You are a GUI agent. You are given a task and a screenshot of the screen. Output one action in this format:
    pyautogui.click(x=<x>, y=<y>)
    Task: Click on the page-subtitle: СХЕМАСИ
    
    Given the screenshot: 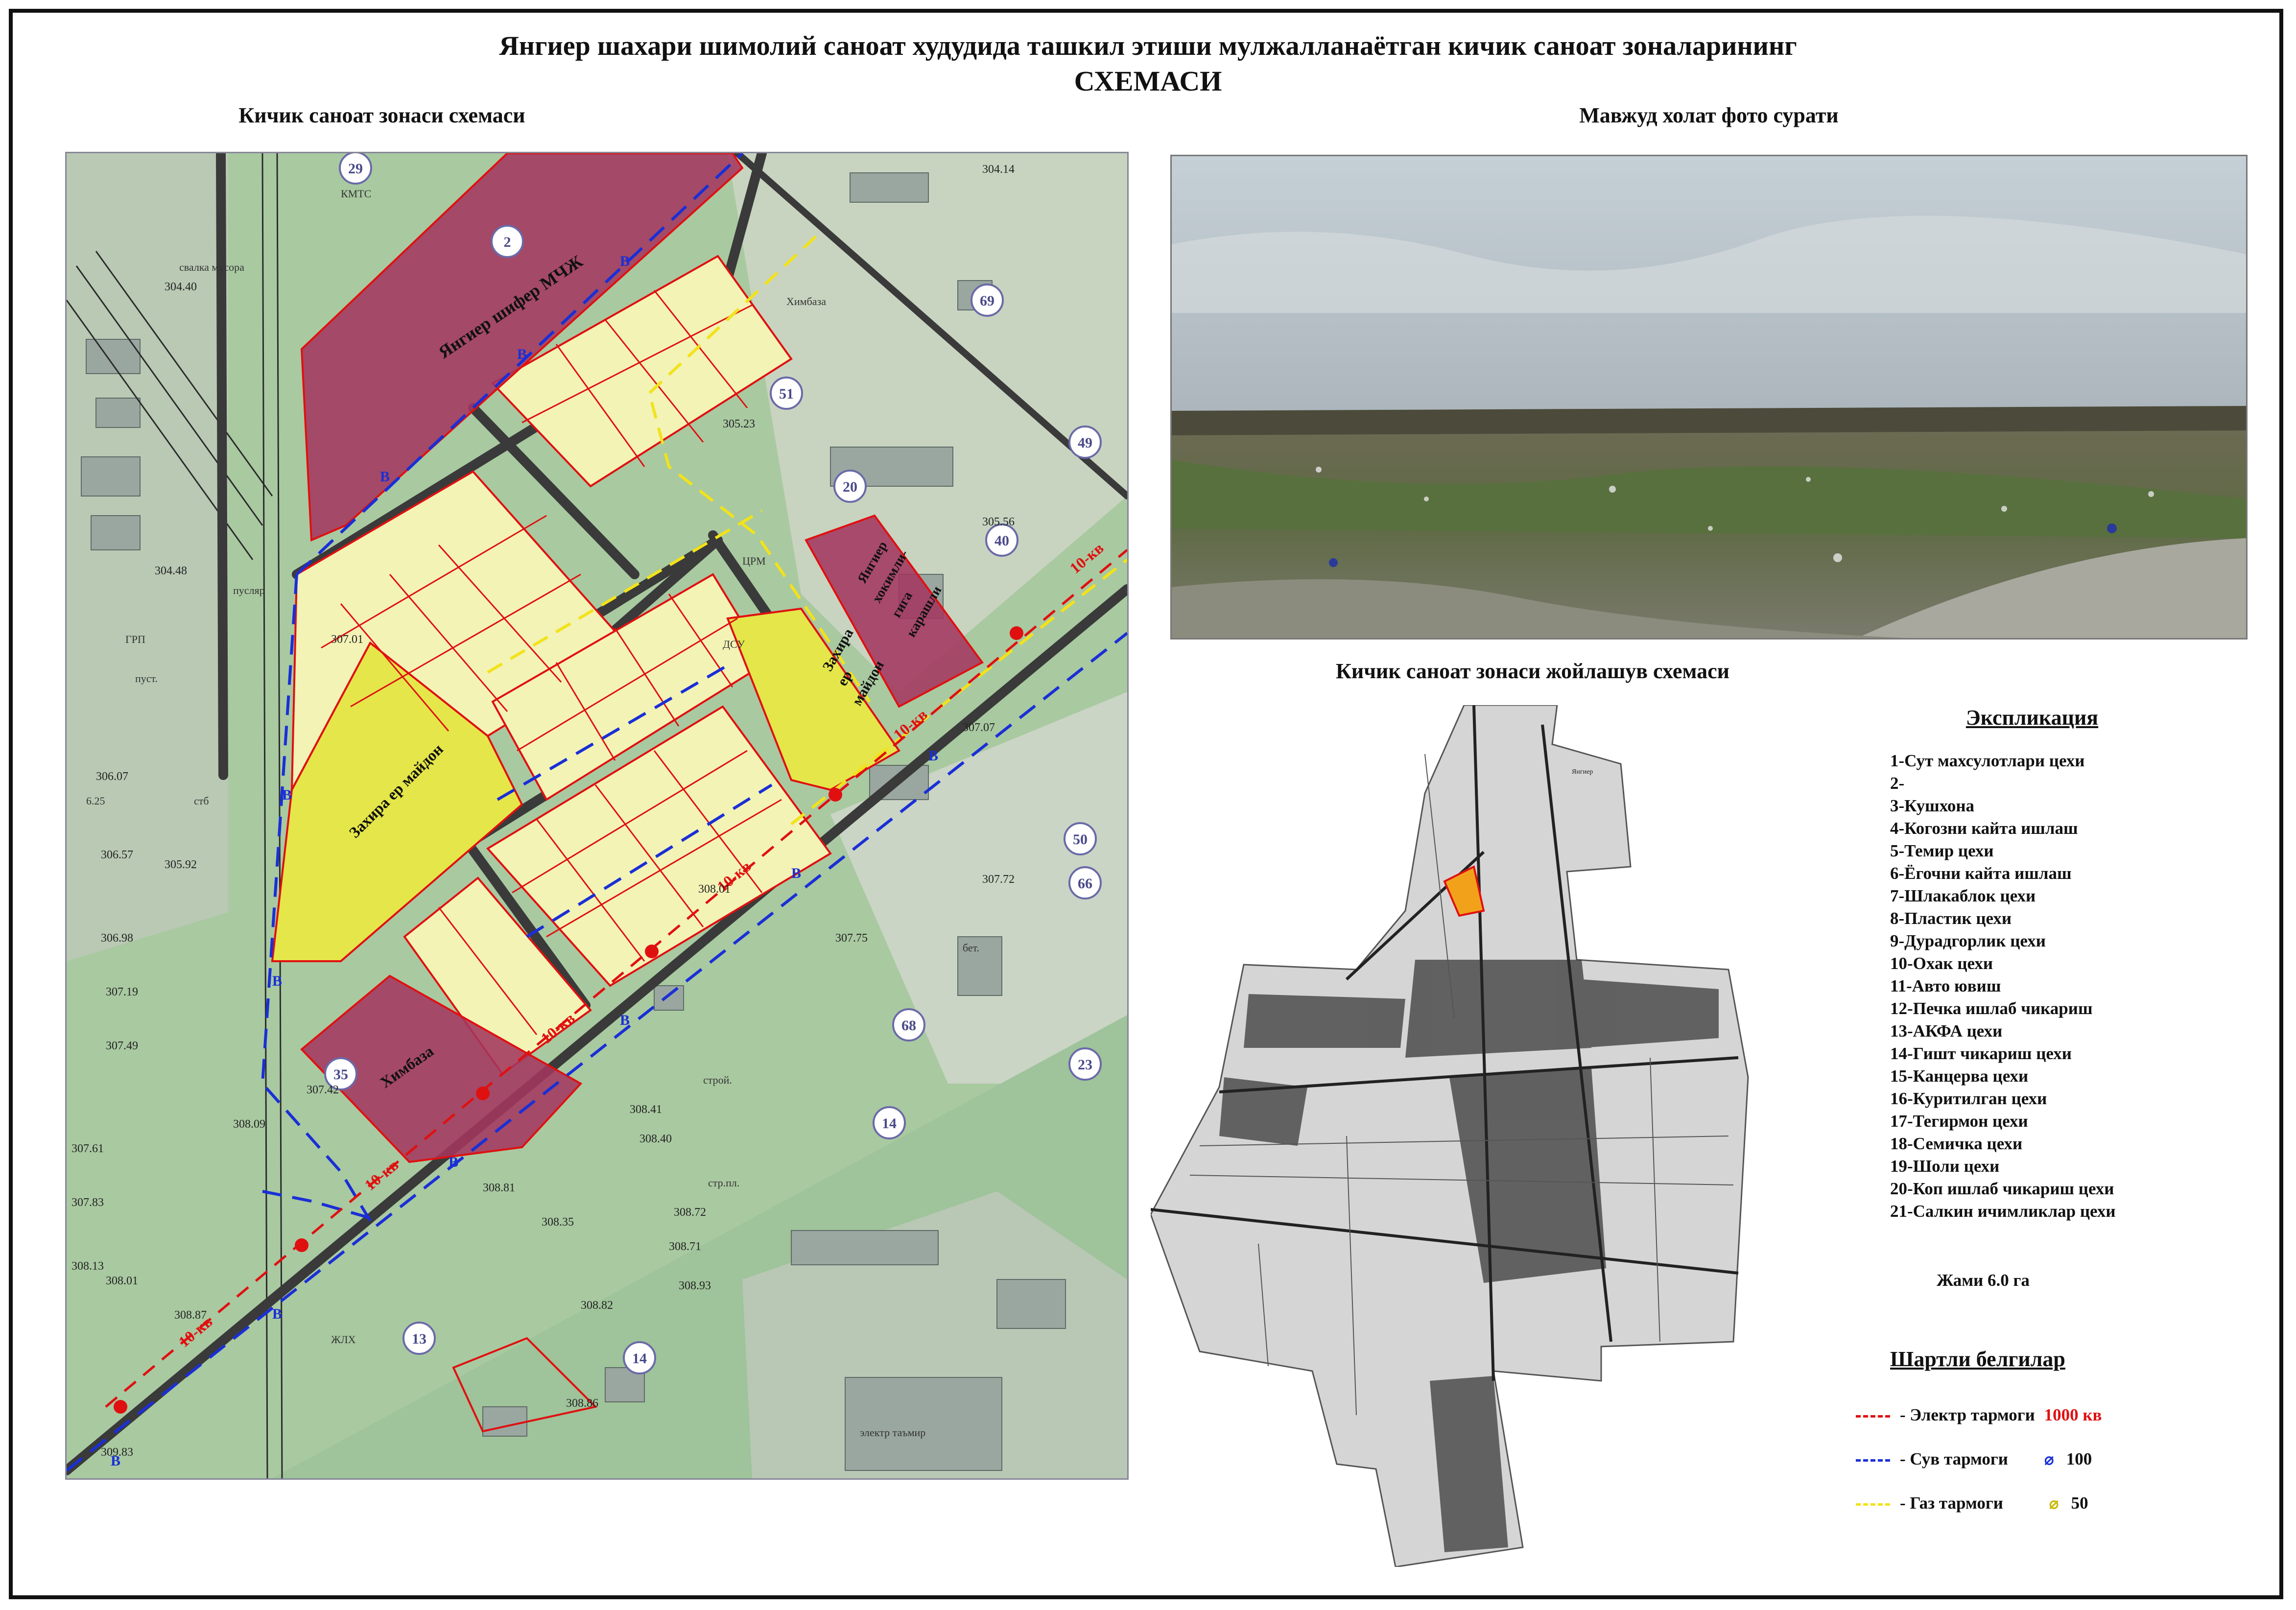 What is the action you would take?
    pyautogui.click(x=1148, y=81)
    